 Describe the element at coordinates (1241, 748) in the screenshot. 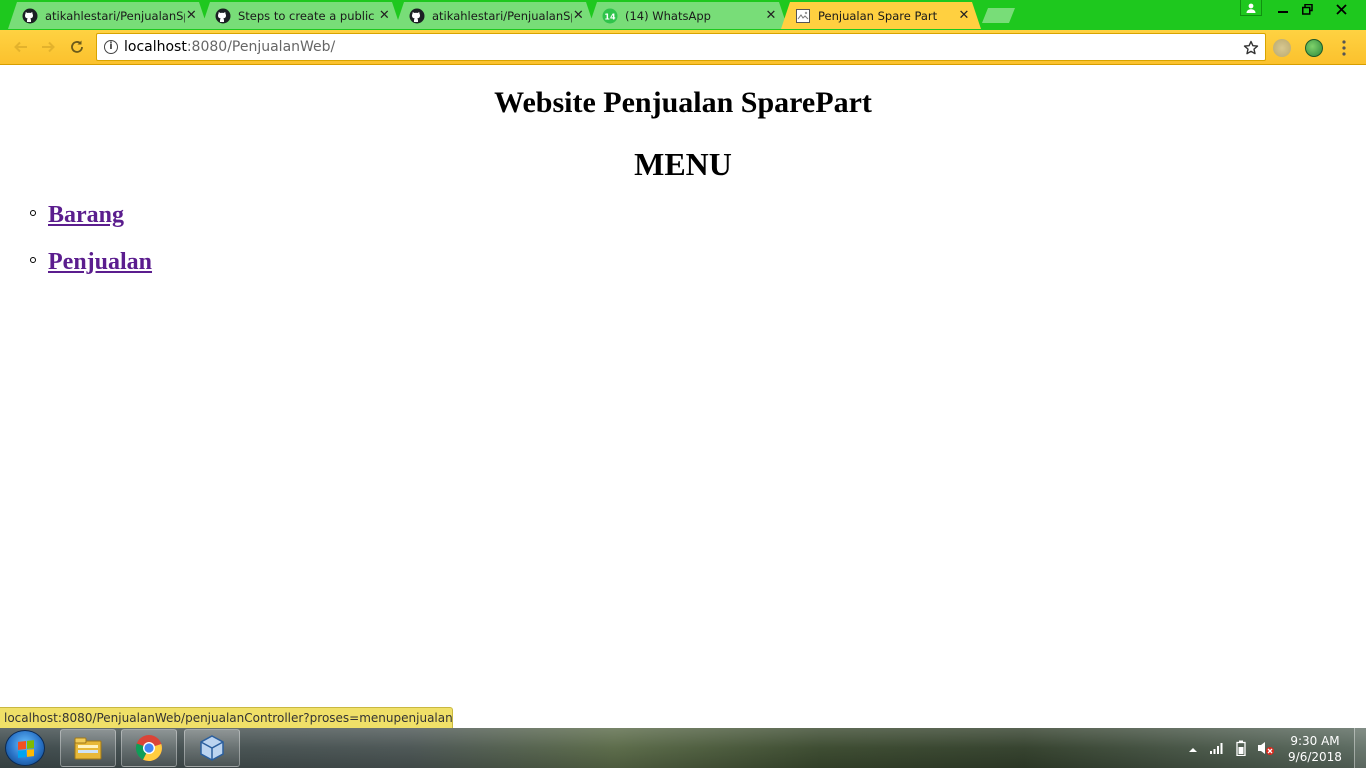

I see `battery-icon` at that location.